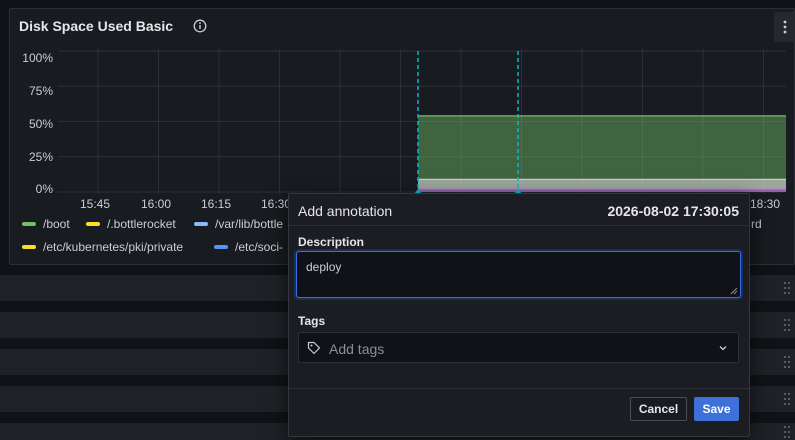 Image resolution: width=795 pixels, height=440 pixels. Describe the element at coordinates (765, 204) in the screenshot. I see `x-tick-label: 18:30` at that location.